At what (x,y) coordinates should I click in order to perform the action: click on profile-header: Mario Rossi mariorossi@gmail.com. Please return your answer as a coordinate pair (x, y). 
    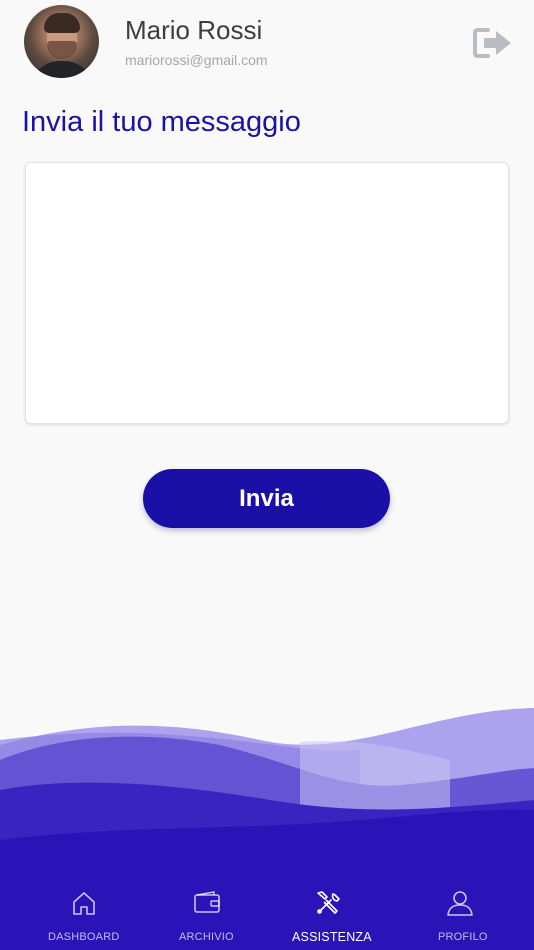
    Looking at the image, I should click on (267, 45).